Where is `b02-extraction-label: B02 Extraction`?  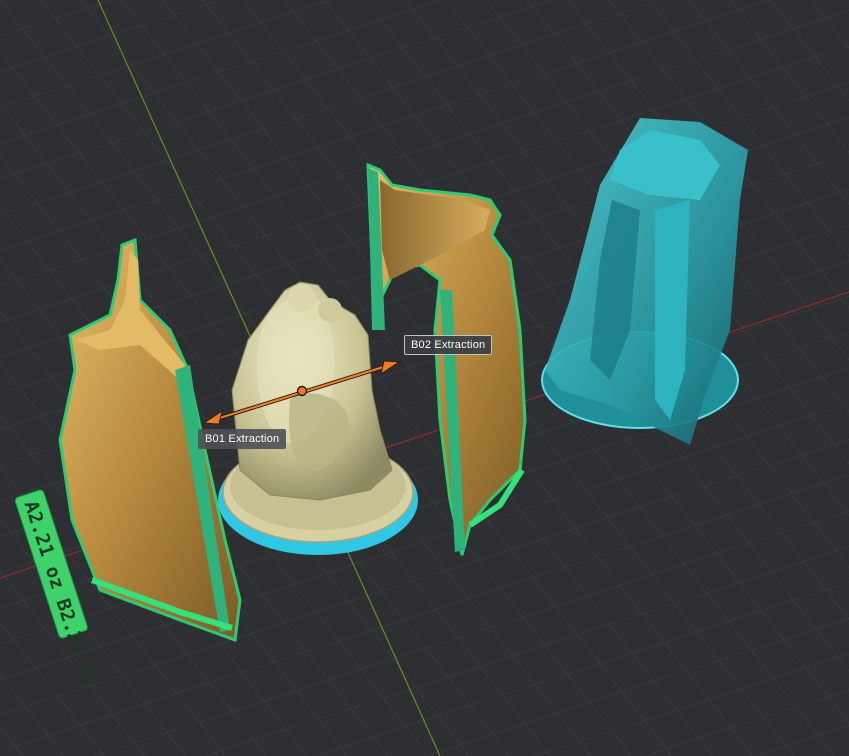
b02-extraction-label: B02 Extraction is located at coordinates (448, 345).